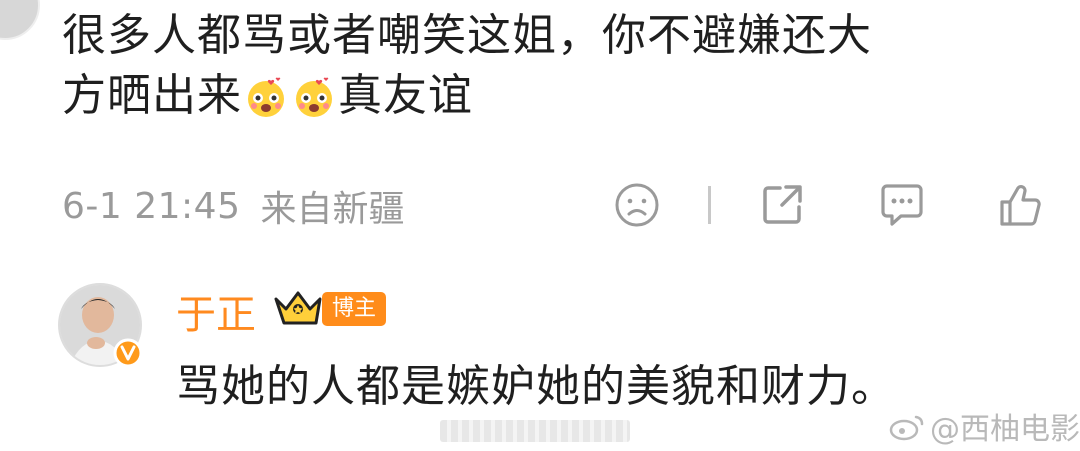 This screenshot has width=1080, height=451. I want to click on reply-user-avatar, so click(102, 327).